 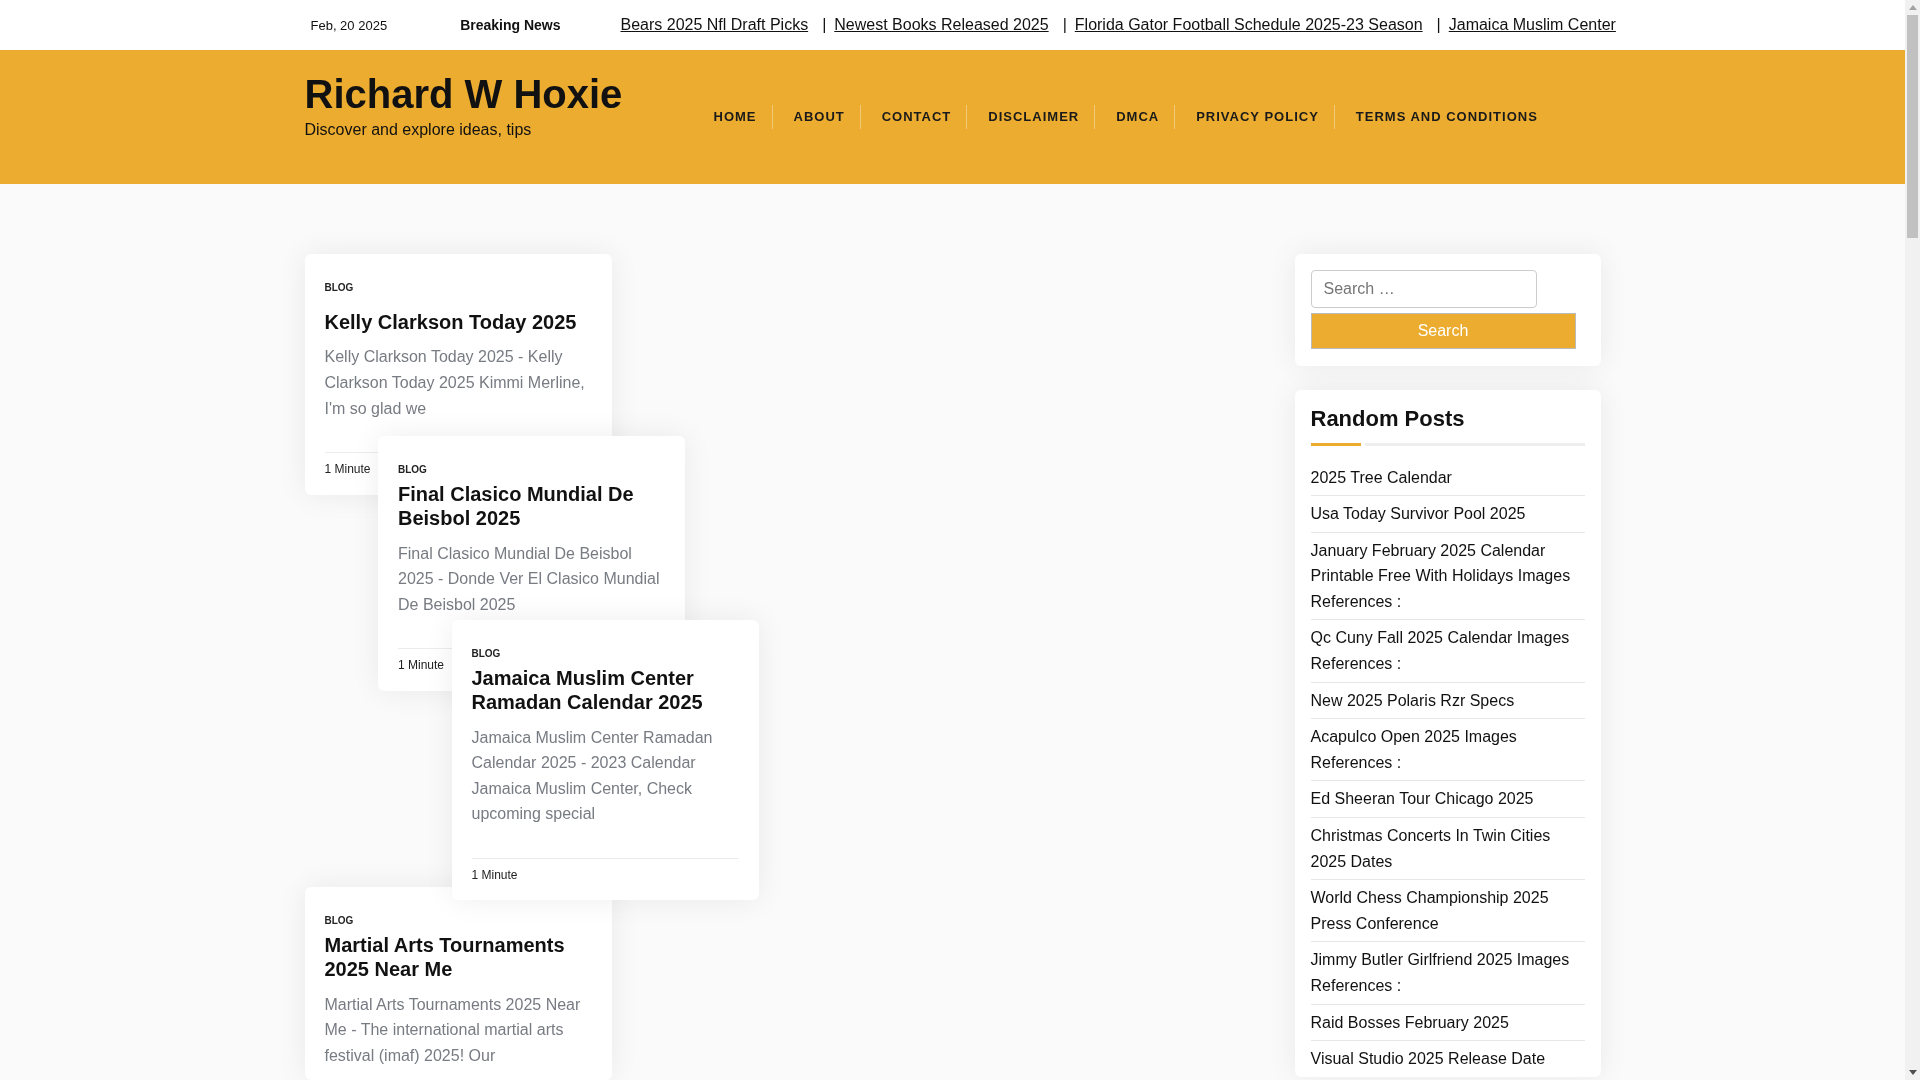 I want to click on site-tagline: Discover and explore ideas, tips, so click(x=418, y=130).